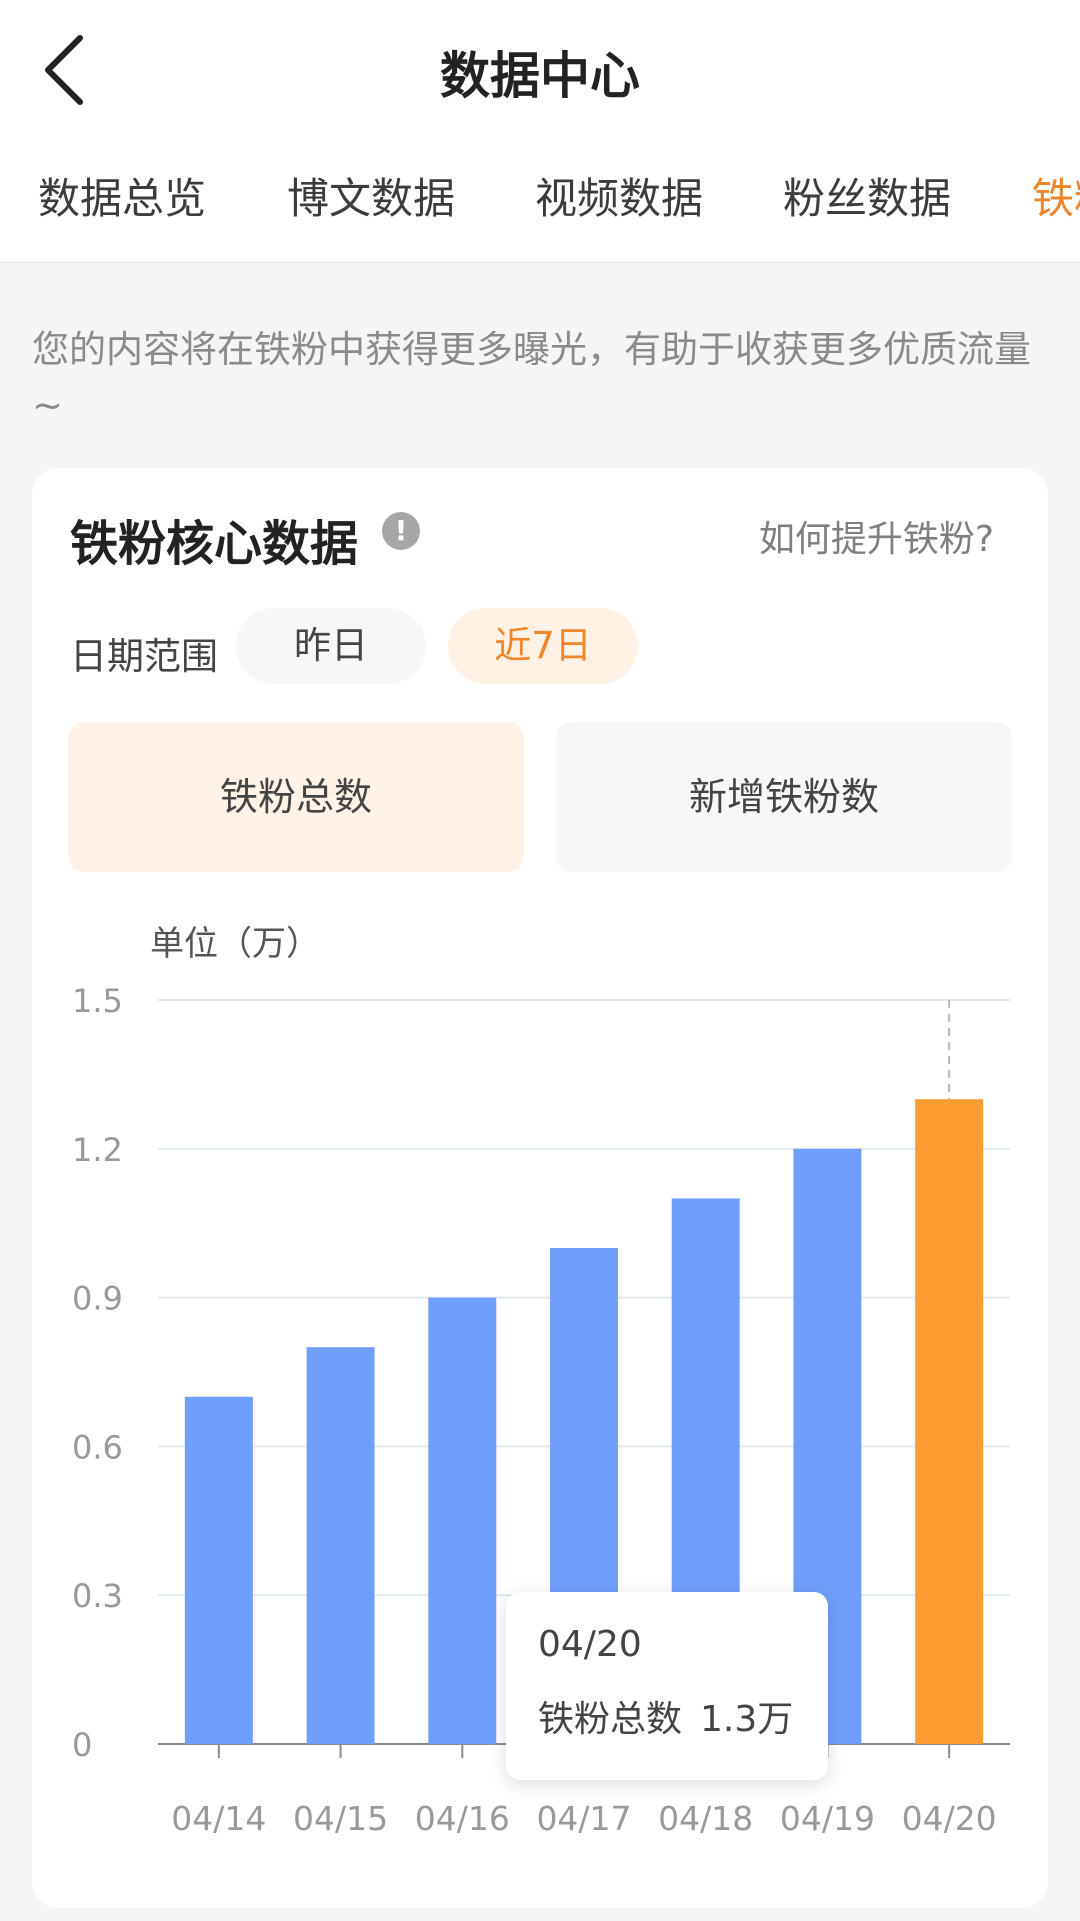 This screenshot has width=1080, height=1921. I want to click on info-icon: !, so click(401, 531).